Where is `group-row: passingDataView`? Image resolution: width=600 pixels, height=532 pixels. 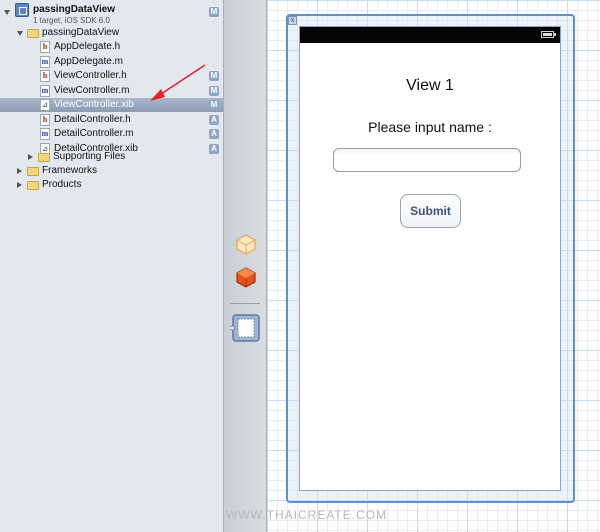 group-row: passingDataView is located at coordinates (111, 33).